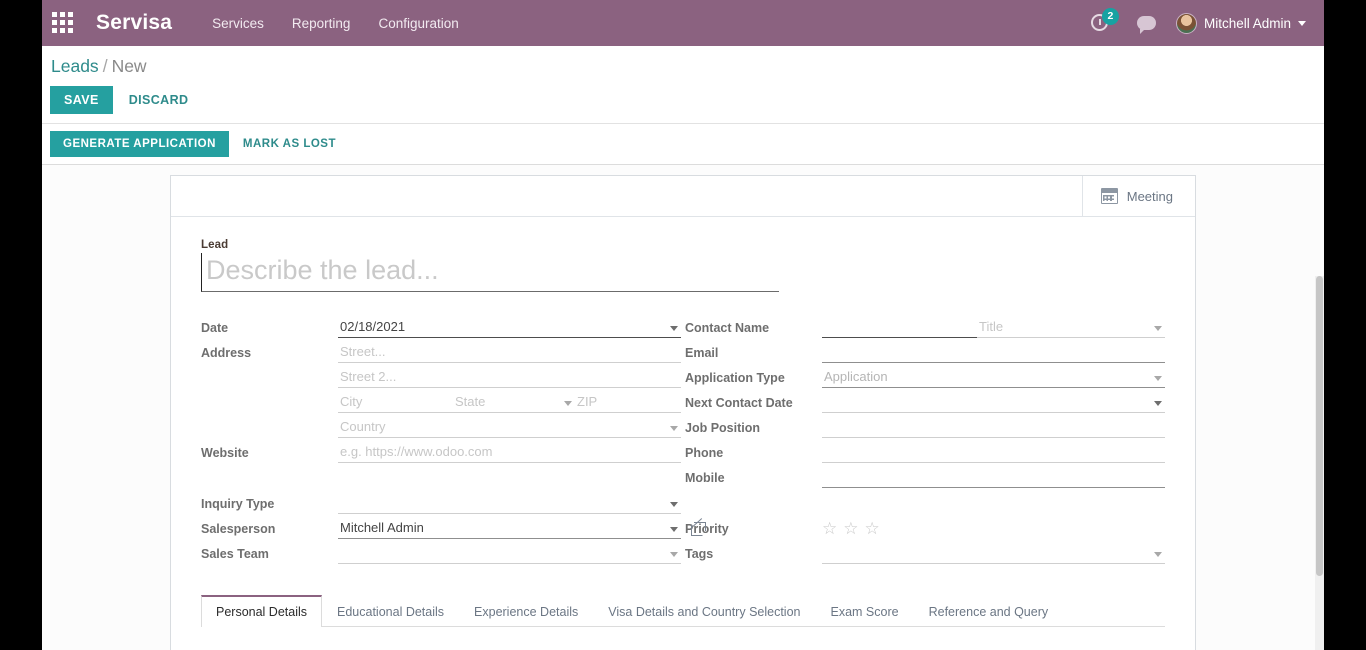 Image resolution: width=1366 pixels, height=650 pixels. What do you see at coordinates (390, 611) in the screenshot?
I see `tab-educational-details: Educational Details` at bounding box center [390, 611].